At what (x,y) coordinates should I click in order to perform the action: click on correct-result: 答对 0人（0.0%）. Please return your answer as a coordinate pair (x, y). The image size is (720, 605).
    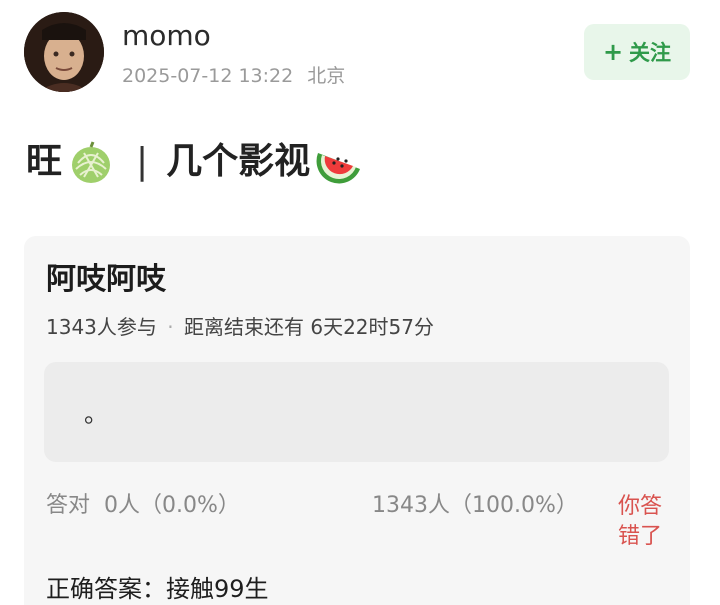
    Looking at the image, I should click on (143, 506).